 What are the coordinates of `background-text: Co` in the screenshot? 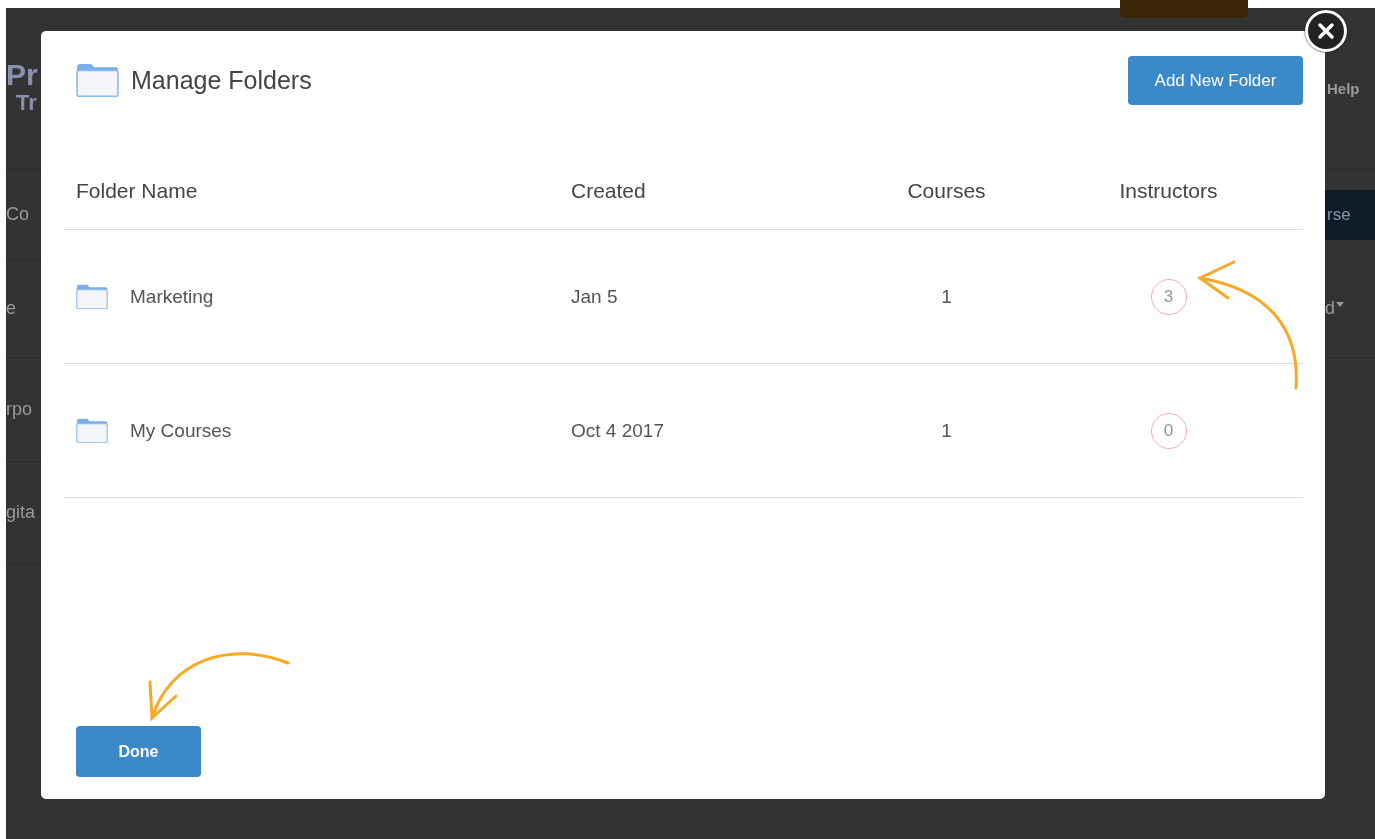 It's located at (18, 214).